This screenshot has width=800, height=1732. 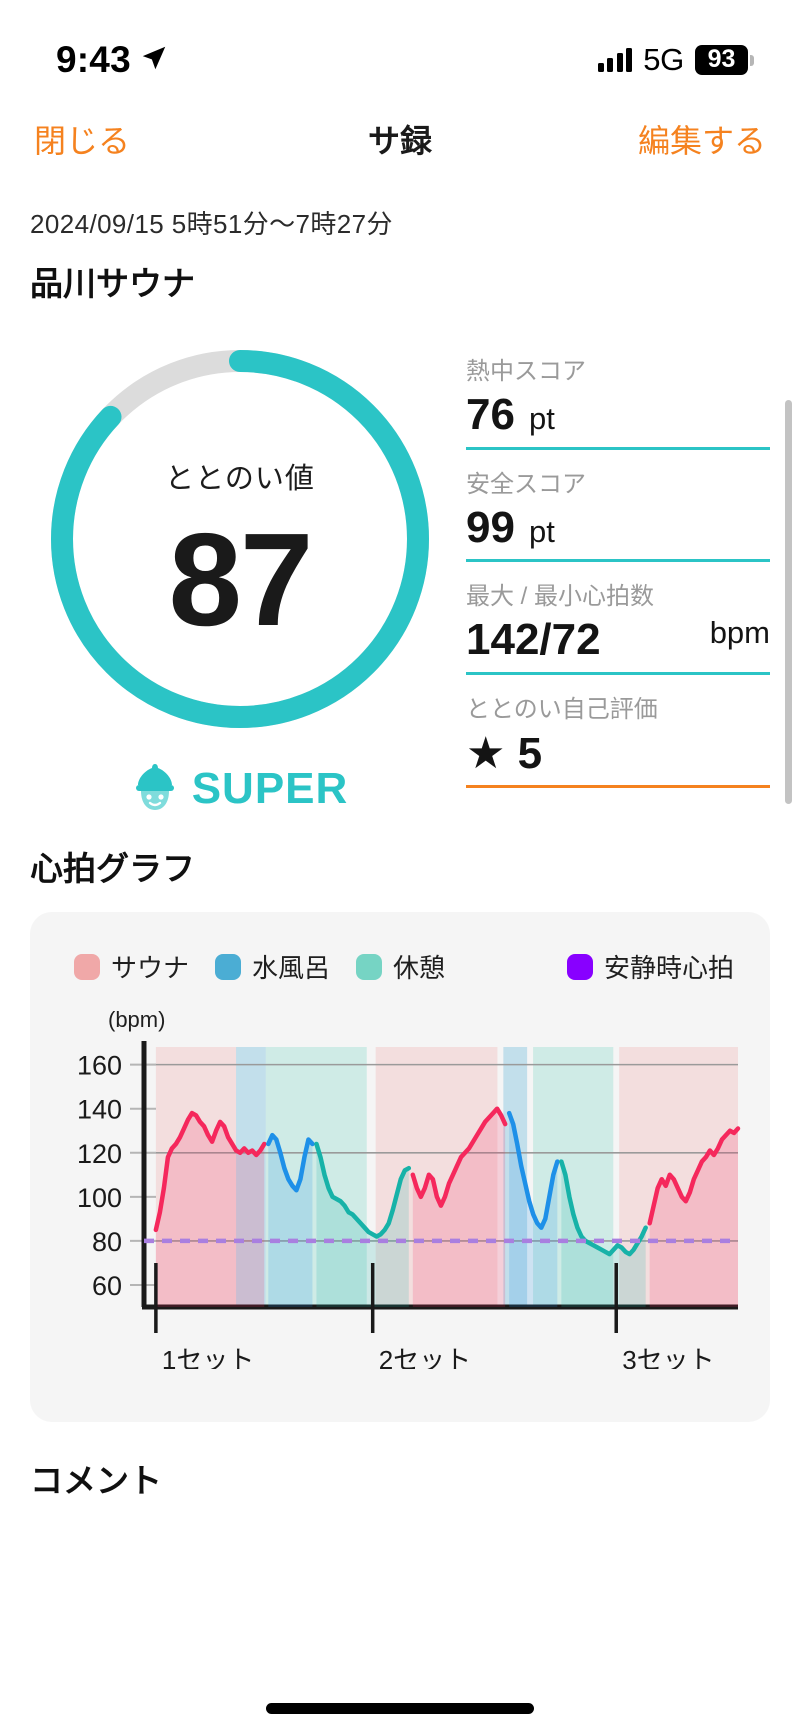 I want to click on stat-value: 76, so click(x=490, y=414).